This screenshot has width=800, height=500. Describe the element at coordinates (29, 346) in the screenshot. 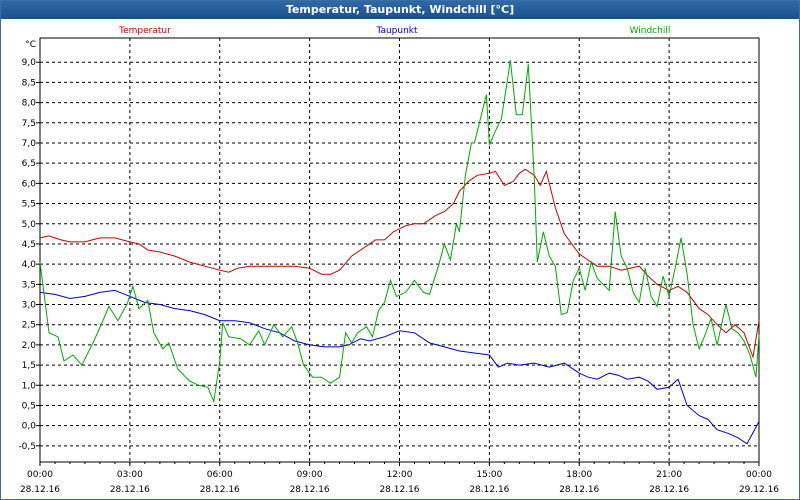

I see `y-tick-label: 2,0` at that location.